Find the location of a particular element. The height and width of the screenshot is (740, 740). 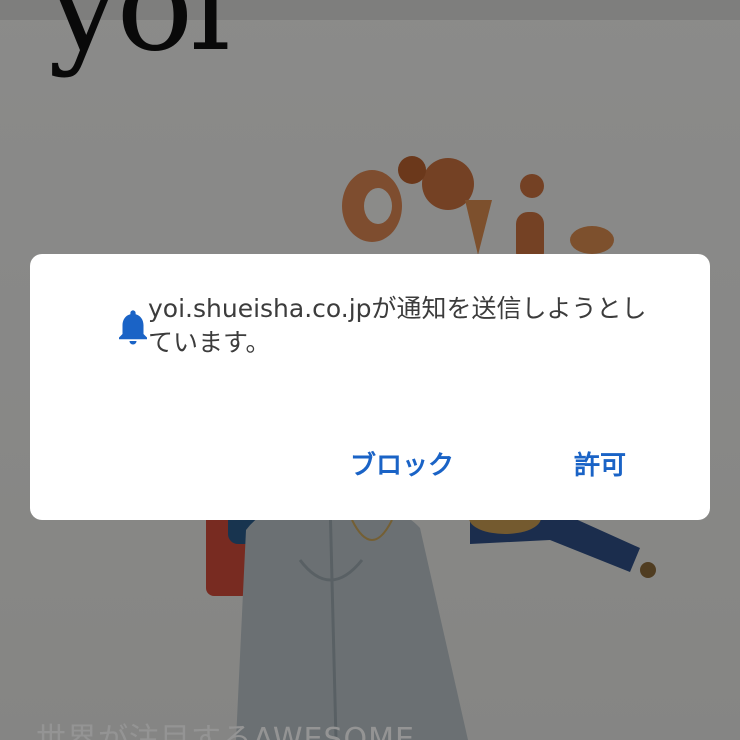

block-button: ブロック is located at coordinates (402, 466).